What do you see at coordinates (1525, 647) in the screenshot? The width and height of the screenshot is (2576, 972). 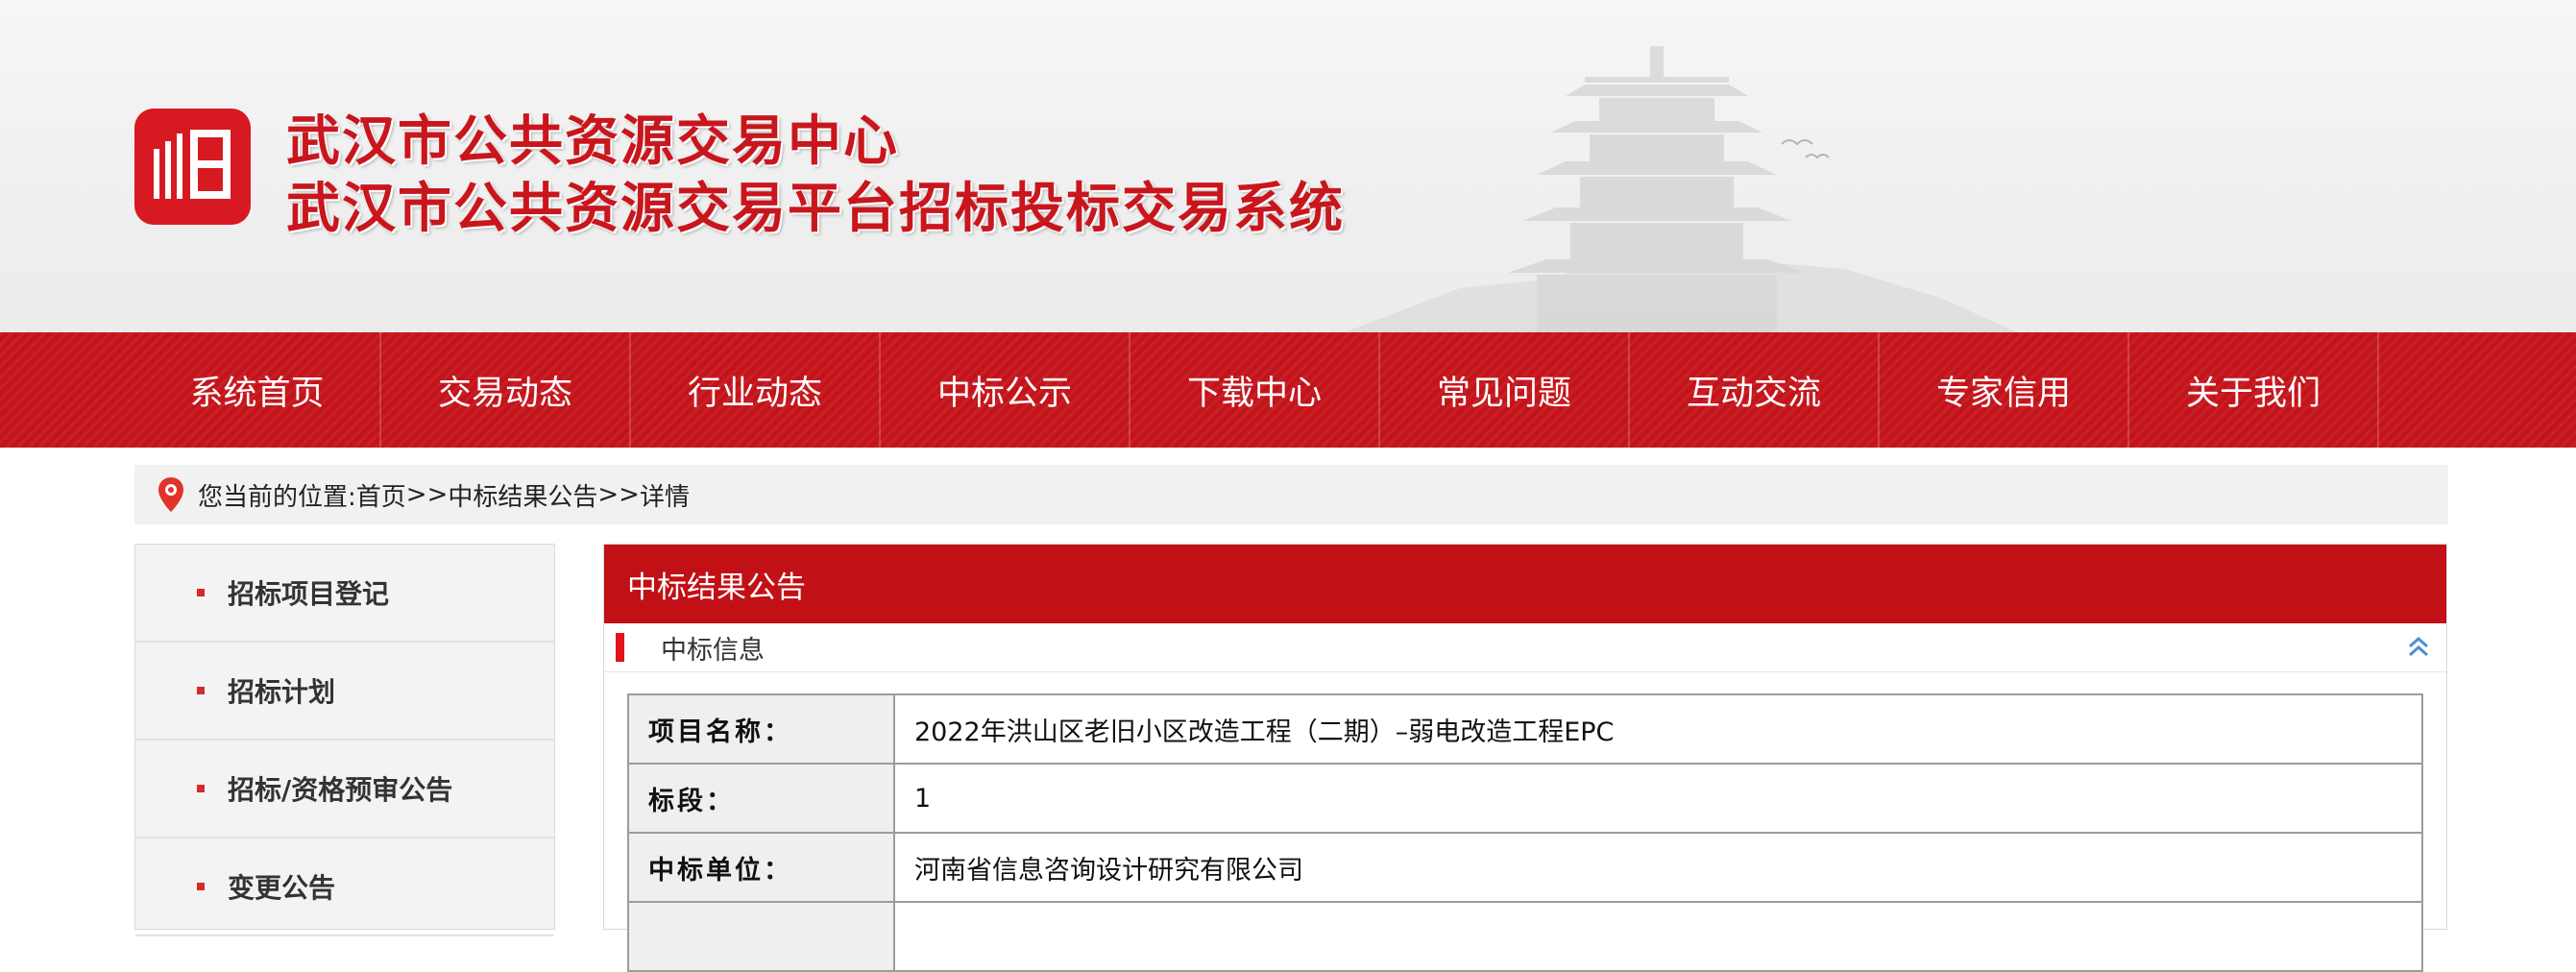 I see `section-header: 中标信息` at bounding box center [1525, 647].